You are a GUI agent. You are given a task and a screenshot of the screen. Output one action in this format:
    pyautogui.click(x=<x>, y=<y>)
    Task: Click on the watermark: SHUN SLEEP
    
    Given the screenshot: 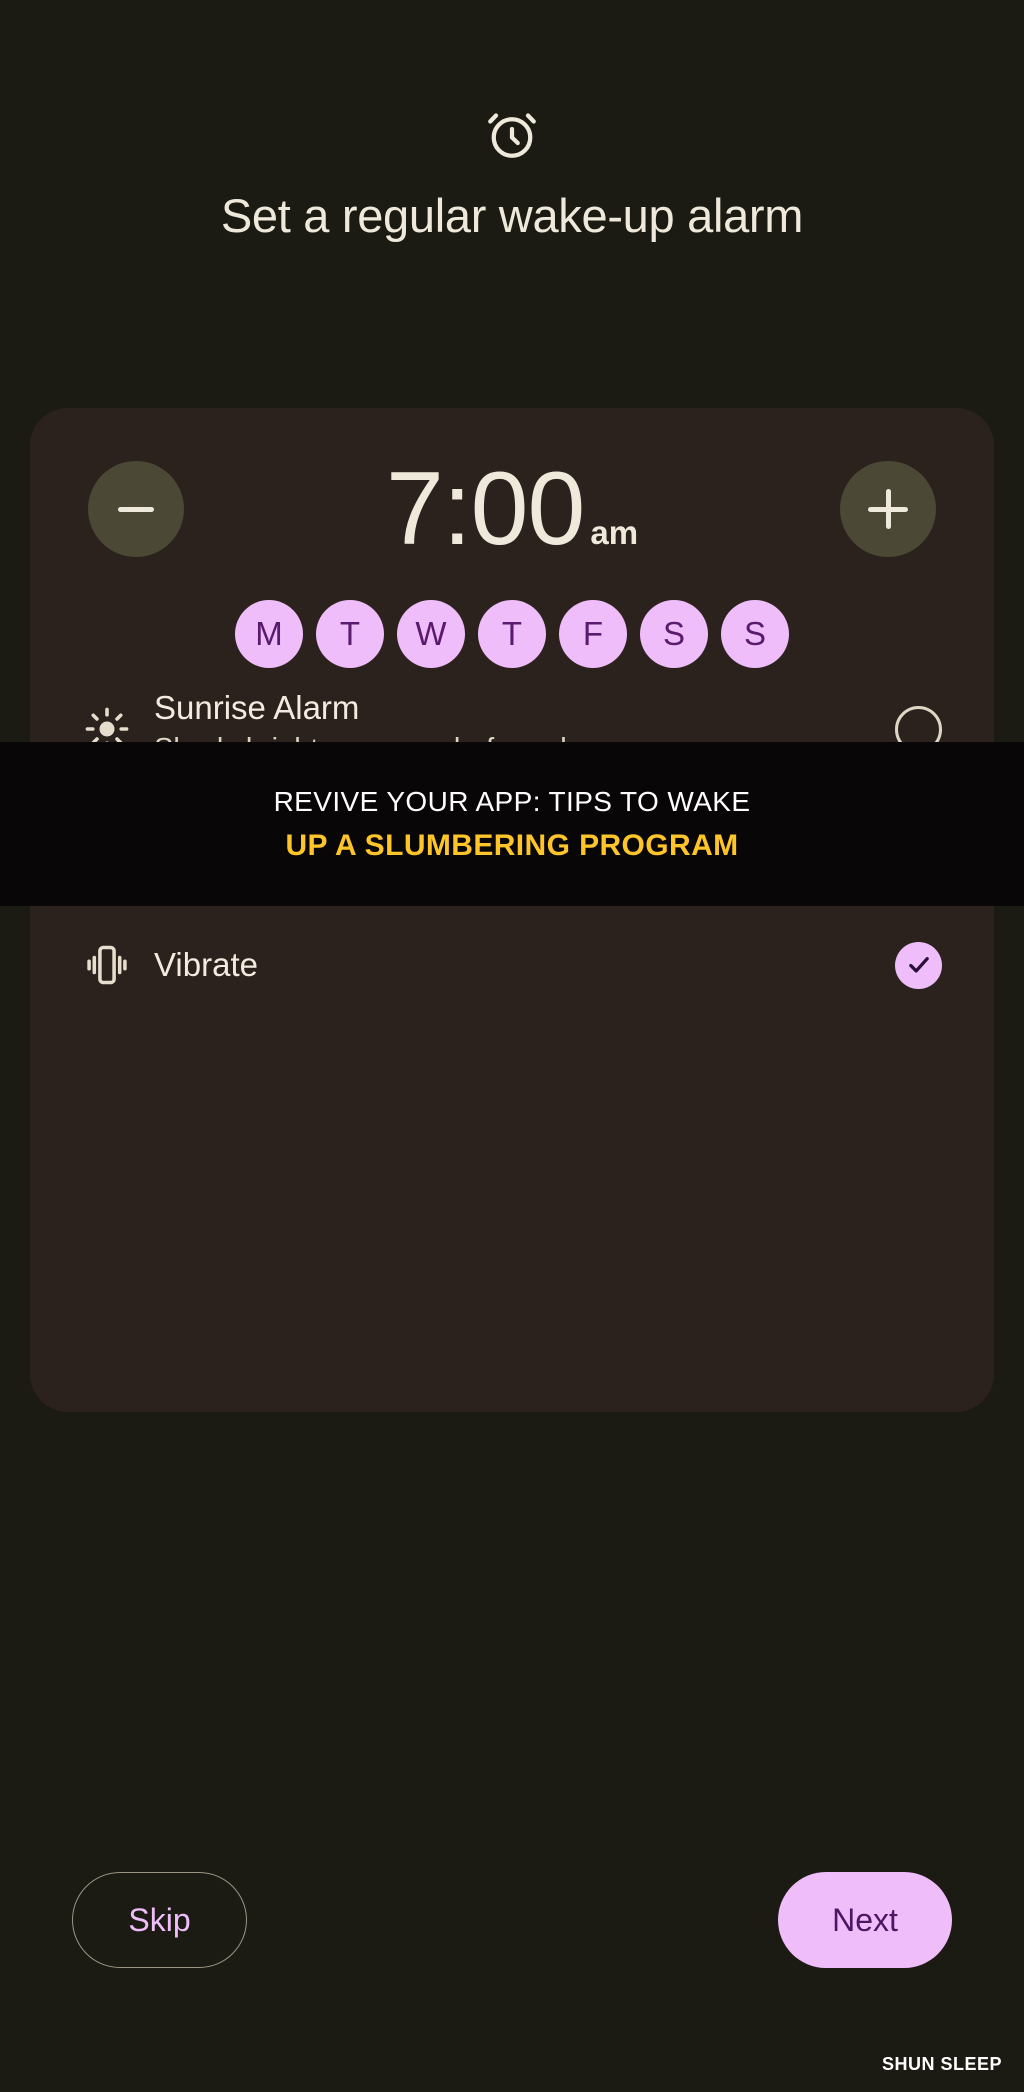 What is the action you would take?
    pyautogui.click(x=941, y=2064)
    